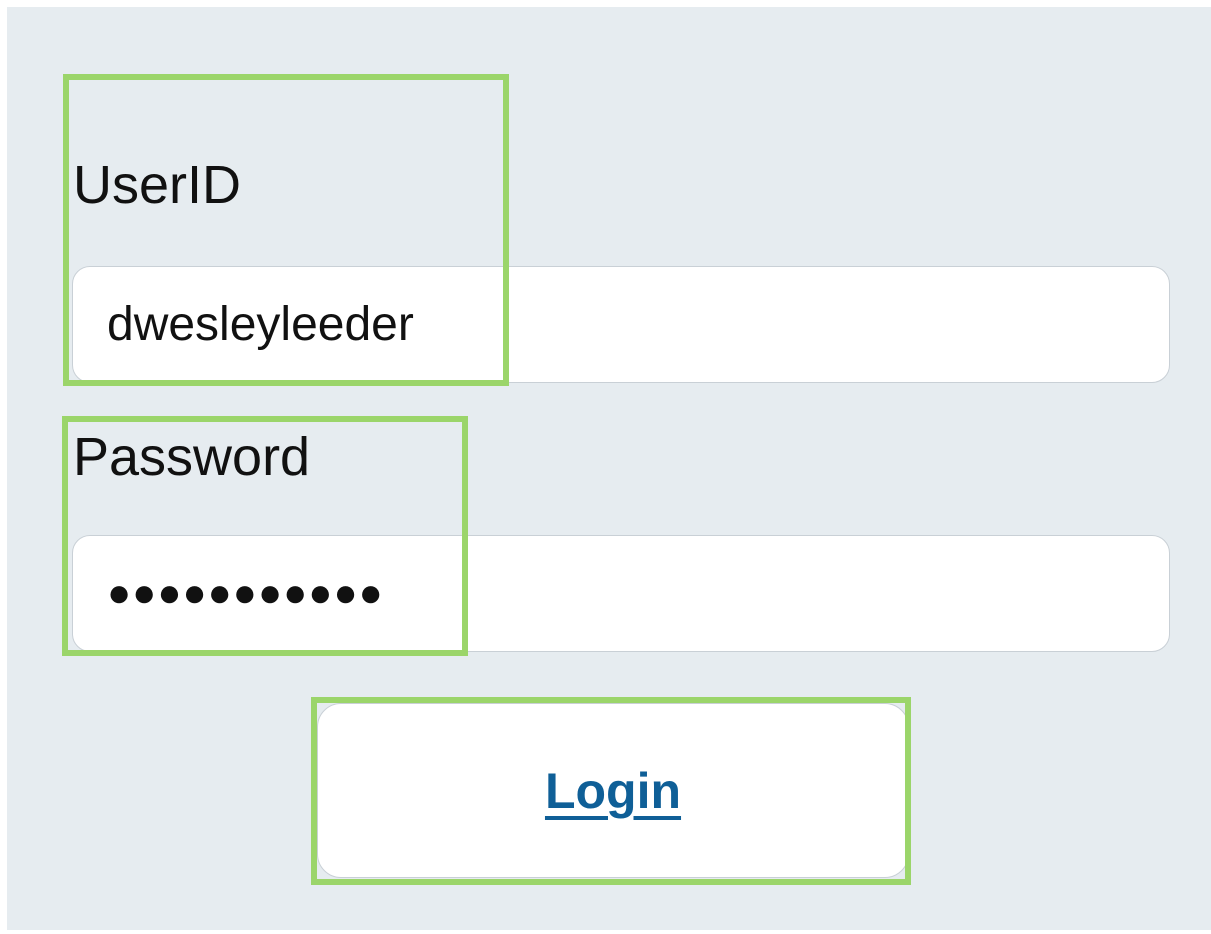 Image resolution: width=1211 pixels, height=934 pixels. Describe the element at coordinates (245, 593) in the screenshot. I see `password-value: ●●●●●●●●●●●` at that location.